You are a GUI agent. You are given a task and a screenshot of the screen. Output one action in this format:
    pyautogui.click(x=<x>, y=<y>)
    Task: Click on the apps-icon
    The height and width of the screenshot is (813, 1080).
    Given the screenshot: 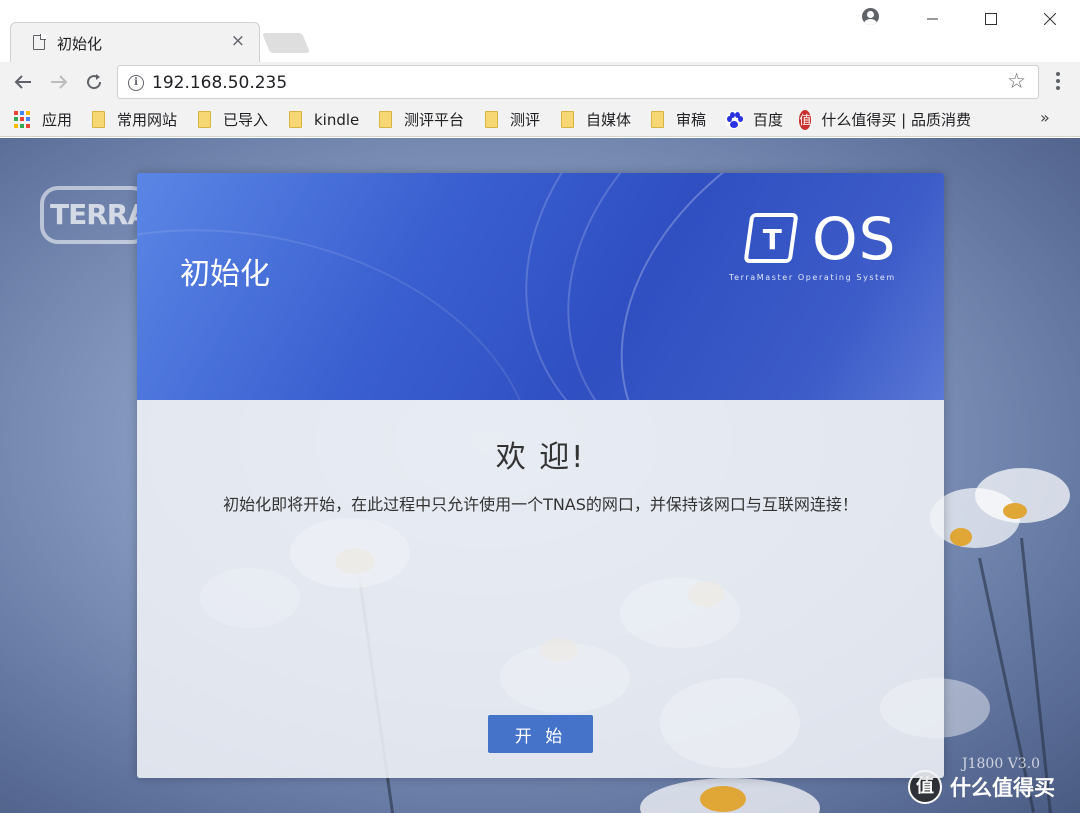 What is the action you would take?
    pyautogui.click(x=23, y=119)
    